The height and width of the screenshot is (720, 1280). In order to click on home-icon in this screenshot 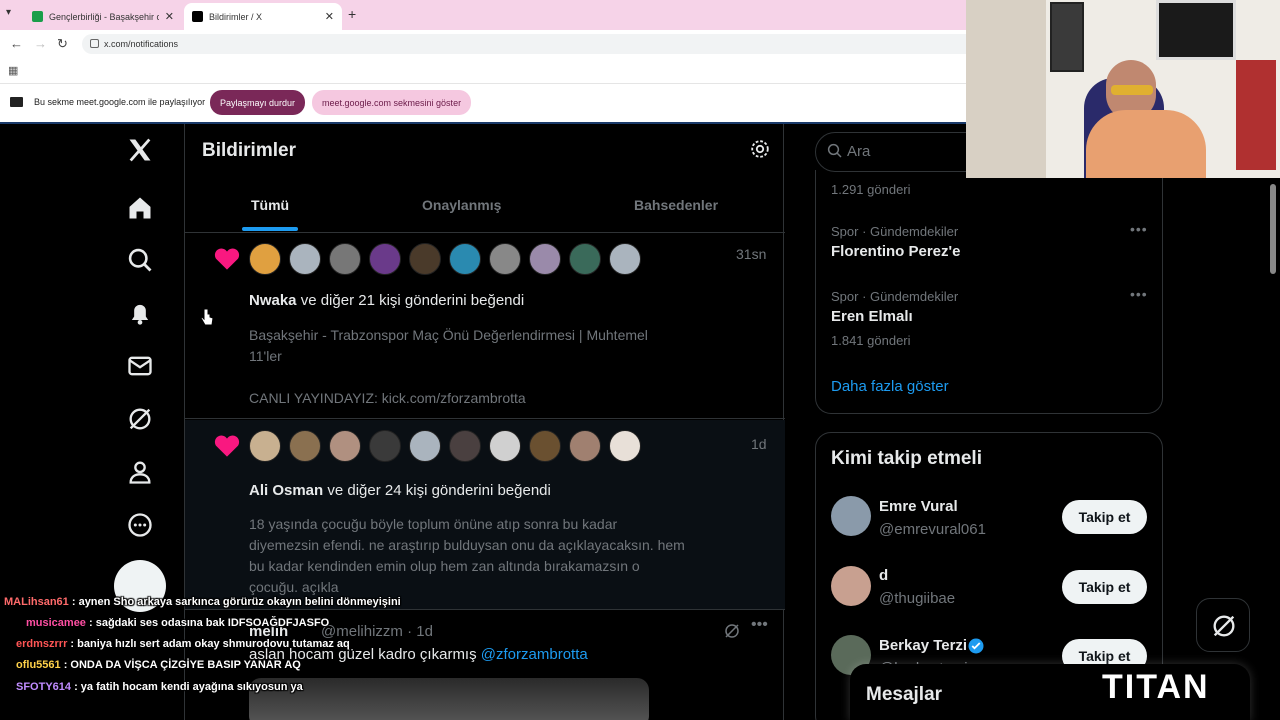, I will do `click(140, 208)`.